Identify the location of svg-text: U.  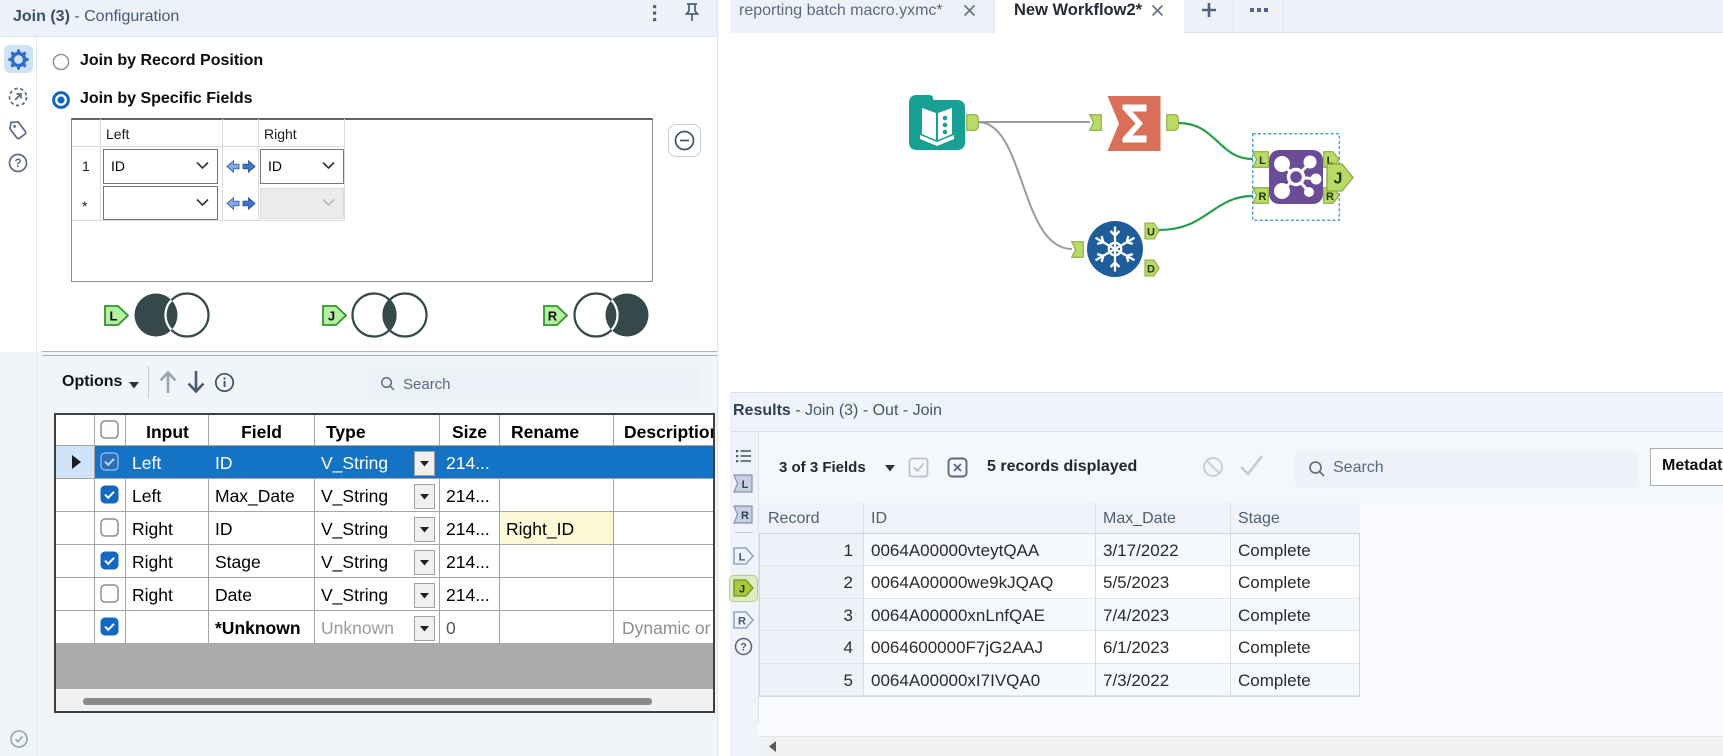
(1151, 232).